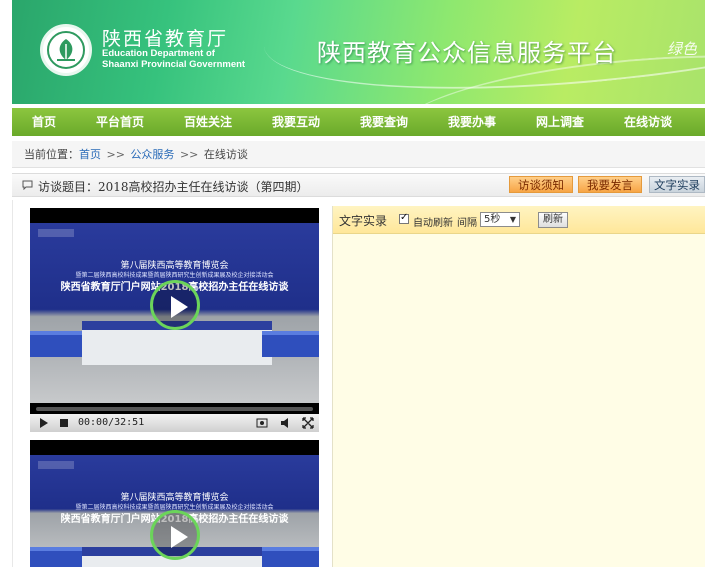 This screenshot has width=705, height=567. Describe the element at coordinates (467, 53) in the screenshot. I see `platform-title: 陕西教育公众信息服务平台` at that location.